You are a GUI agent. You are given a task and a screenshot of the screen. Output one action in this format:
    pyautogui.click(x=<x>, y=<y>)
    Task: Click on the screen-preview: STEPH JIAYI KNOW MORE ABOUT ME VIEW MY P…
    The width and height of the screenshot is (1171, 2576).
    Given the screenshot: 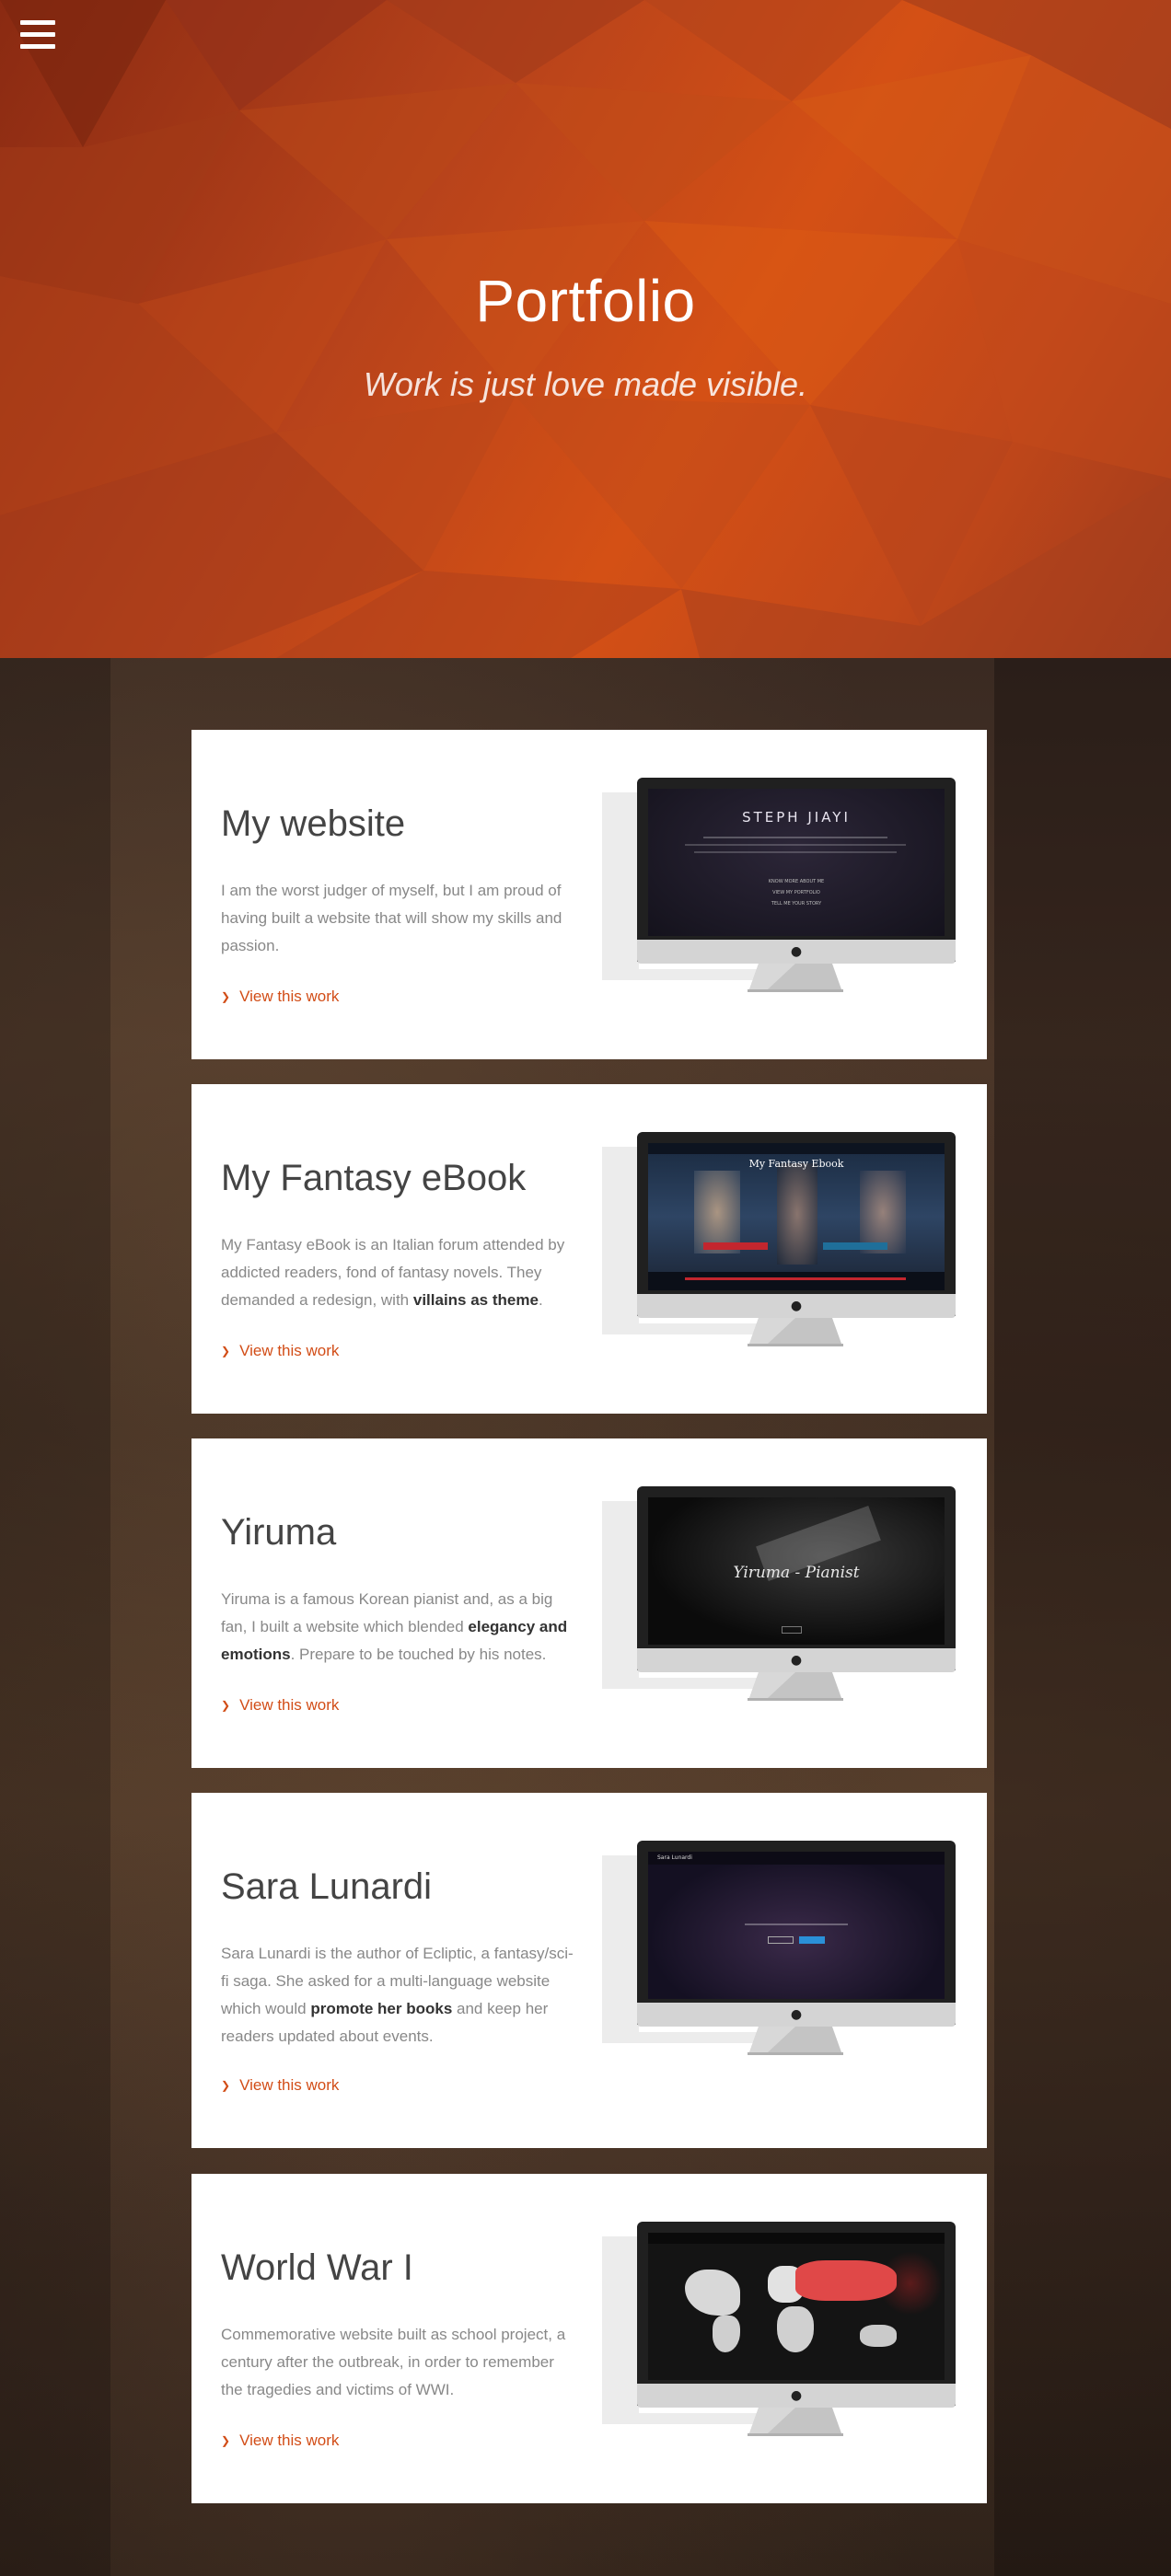 What is the action you would take?
    pyautogui.click(x=796, y=863)
    